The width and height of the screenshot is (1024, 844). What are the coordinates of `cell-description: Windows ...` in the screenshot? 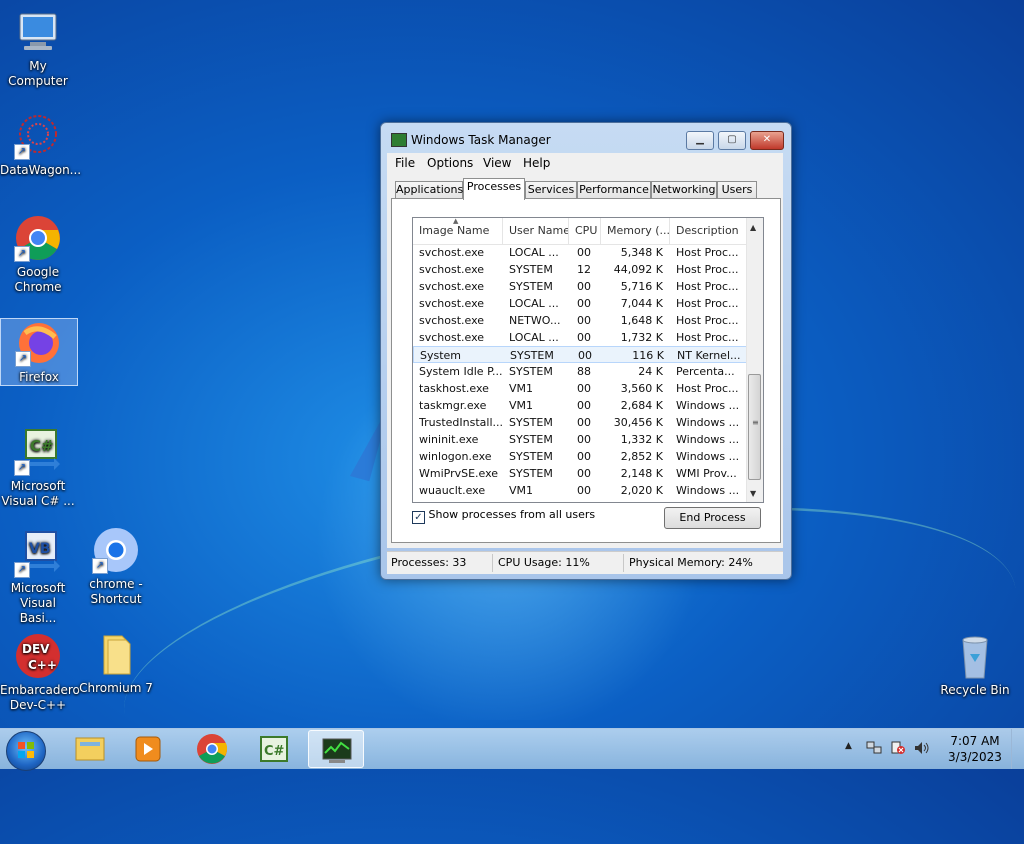 It's located at (708, 456).